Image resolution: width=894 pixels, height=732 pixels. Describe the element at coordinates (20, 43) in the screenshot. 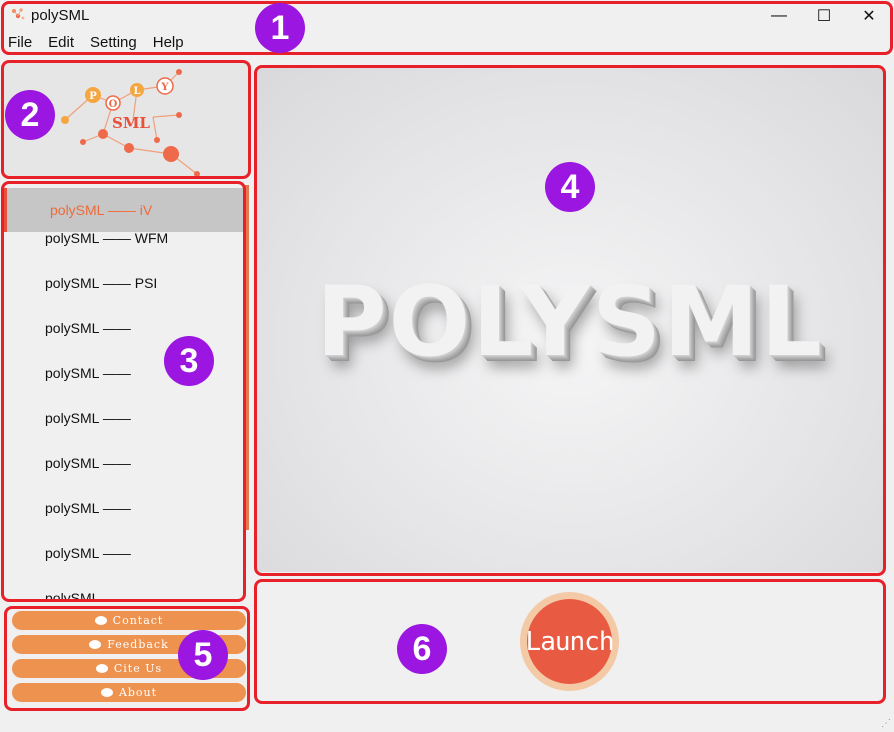

I see `menu-file: File` at that location.